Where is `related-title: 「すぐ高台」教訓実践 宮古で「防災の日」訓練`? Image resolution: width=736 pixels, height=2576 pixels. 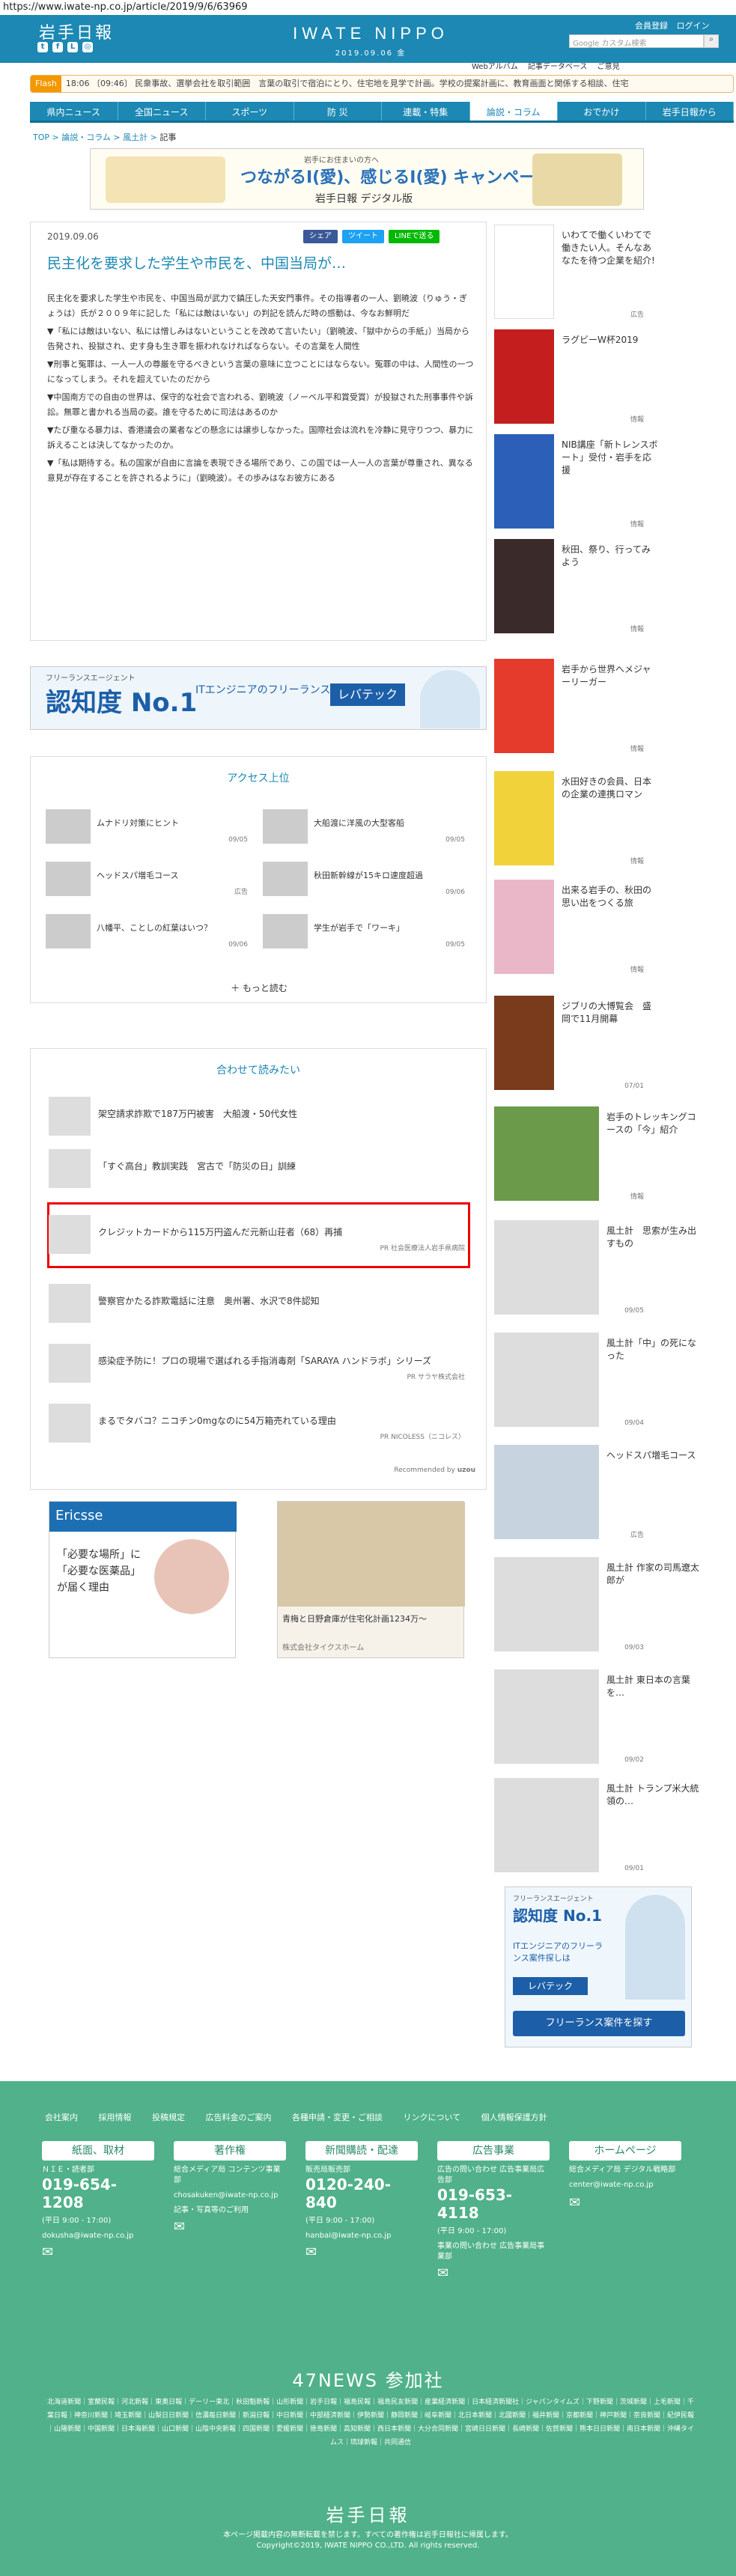 related-title: 「すぐ高台」教訓実践 宮古で「防災の日」訓練 is located at coordinates (197, 1166).